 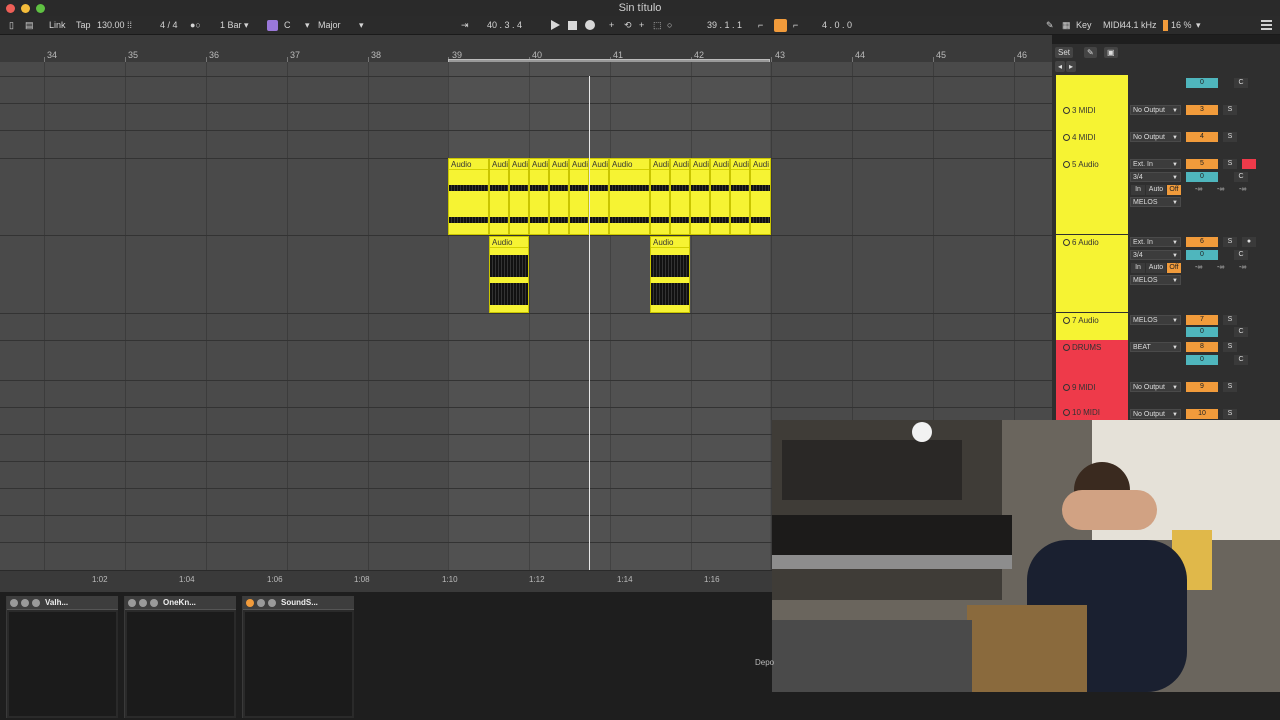 I want to click on pencil-icon: ✎, so click(x=1090, y=52).